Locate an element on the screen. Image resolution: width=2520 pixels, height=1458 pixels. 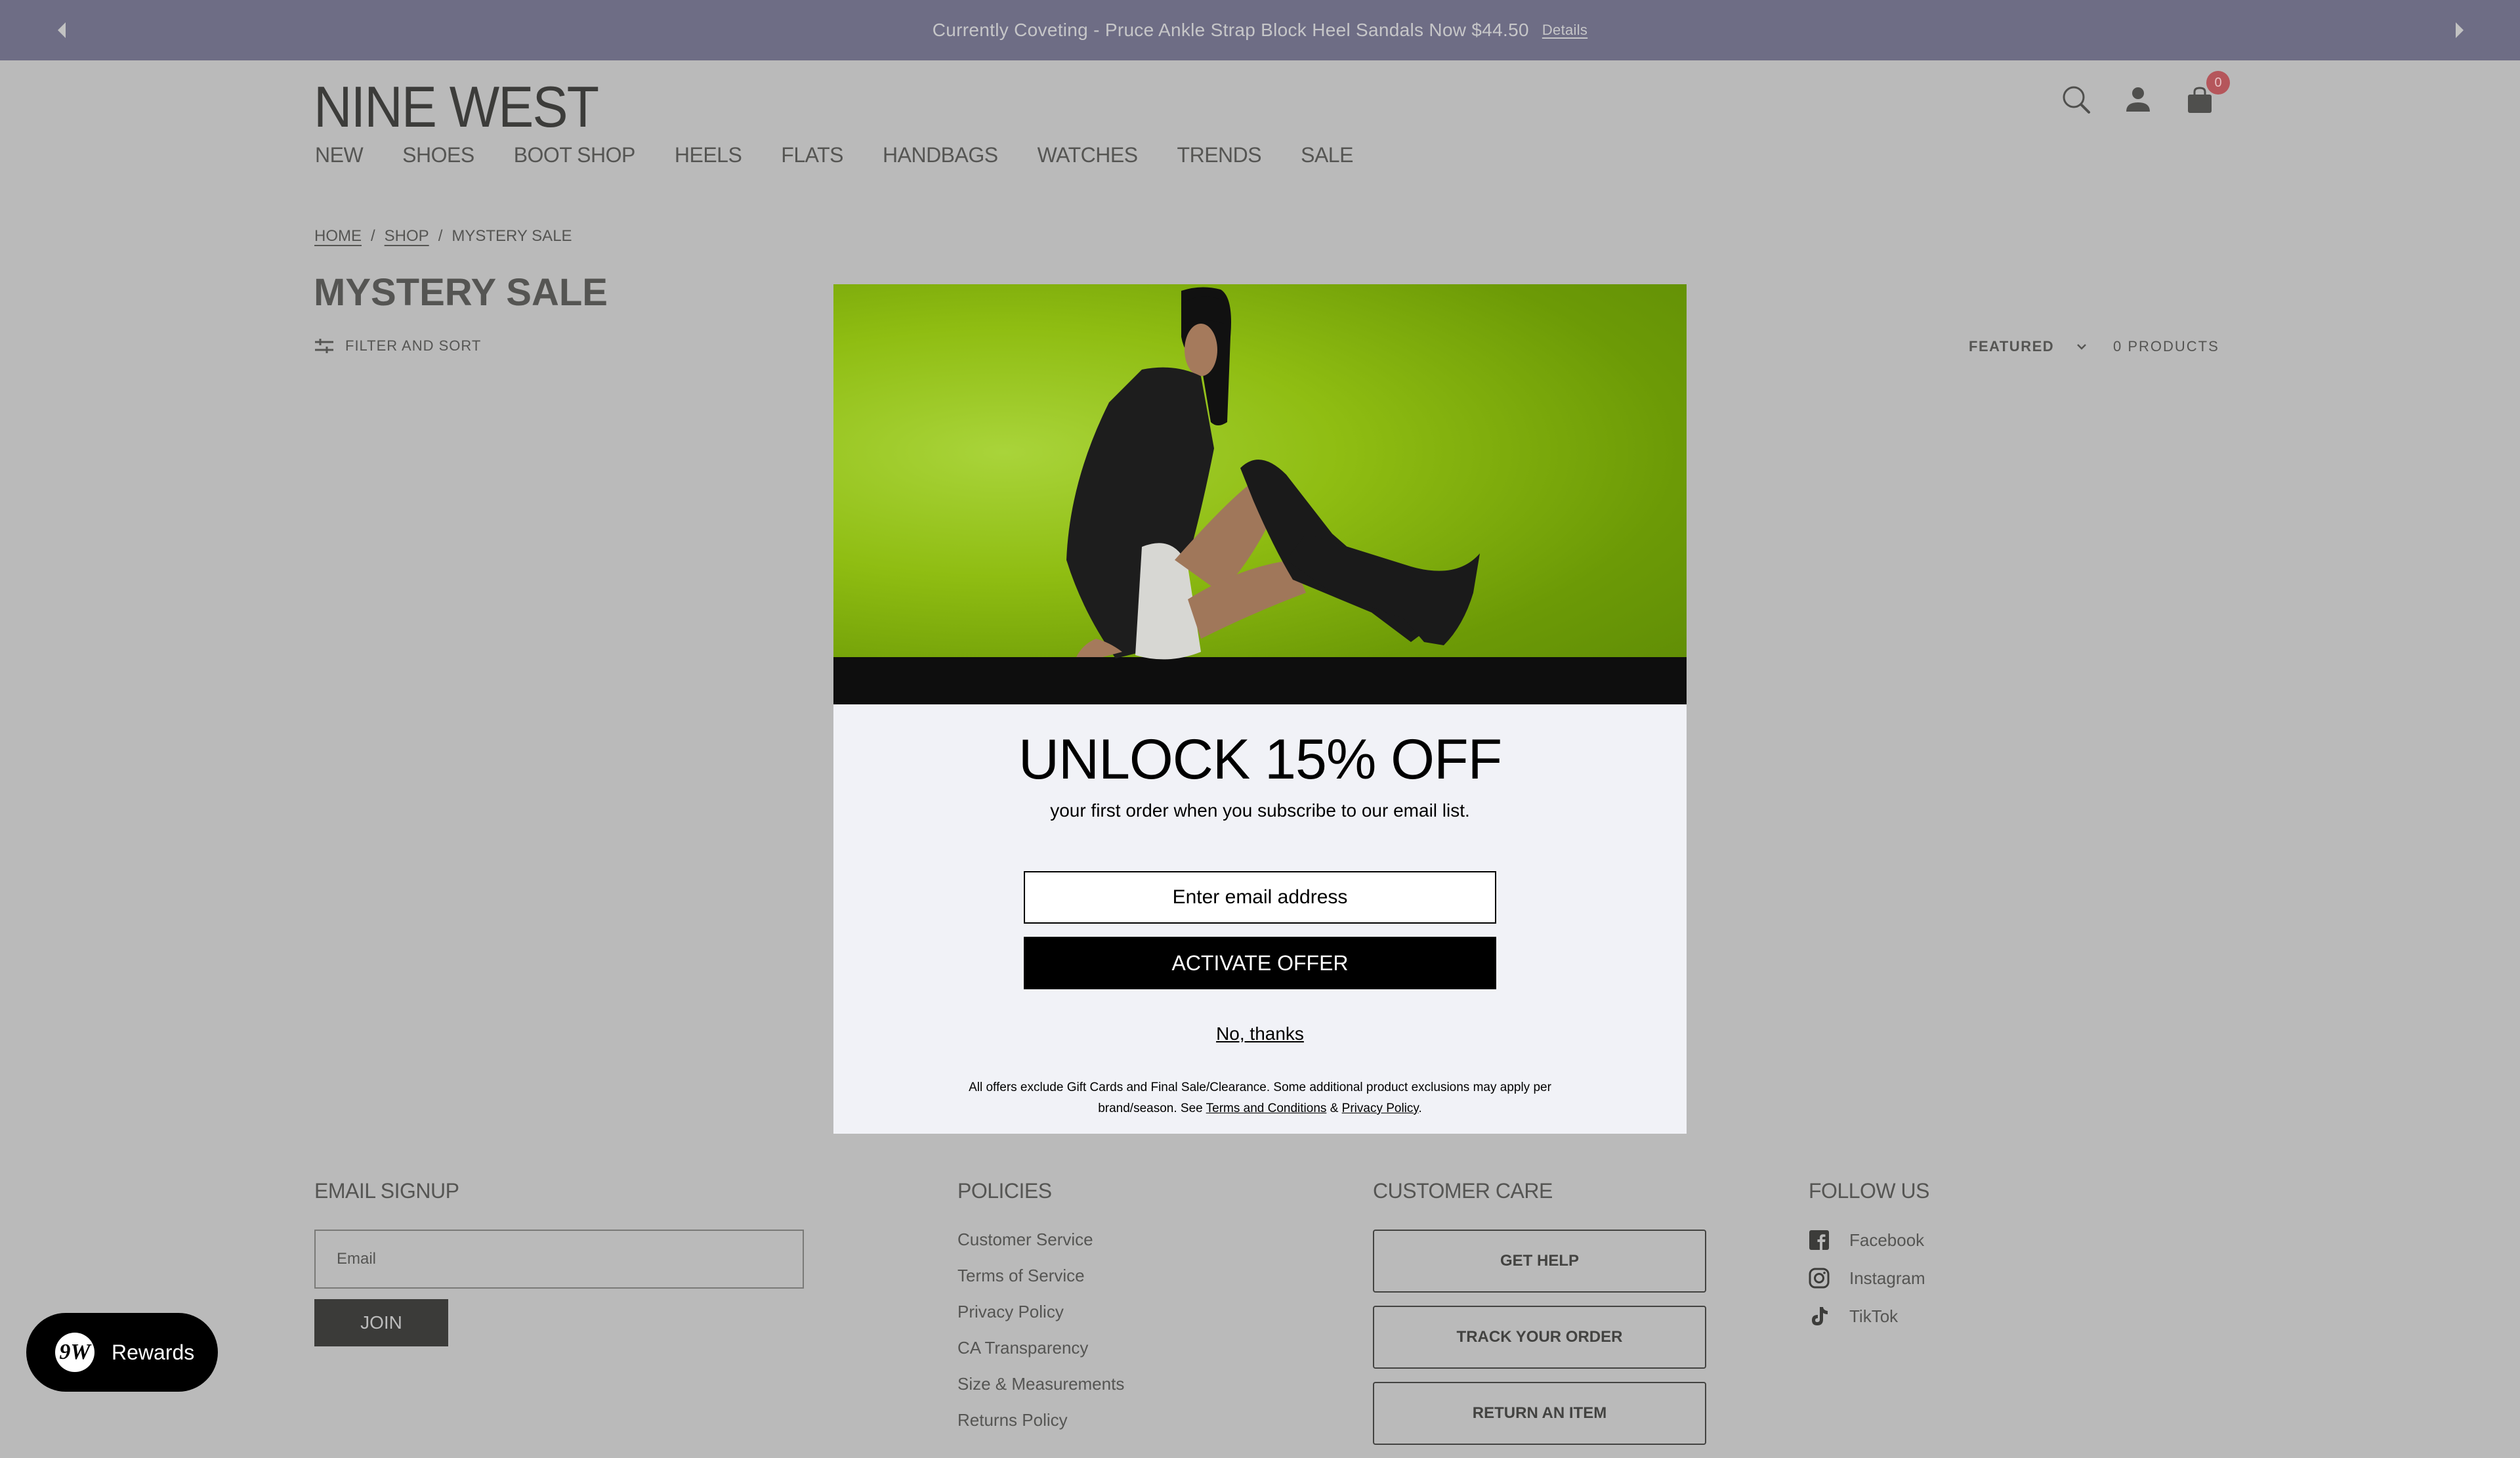
policy-link-terms-of-service: Terms of Service is located at coordinates (1040, 1276).